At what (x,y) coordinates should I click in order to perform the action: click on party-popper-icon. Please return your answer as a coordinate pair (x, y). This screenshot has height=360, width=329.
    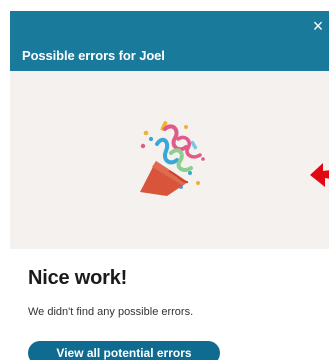
    Looking at the image, I should click on (172, 158).